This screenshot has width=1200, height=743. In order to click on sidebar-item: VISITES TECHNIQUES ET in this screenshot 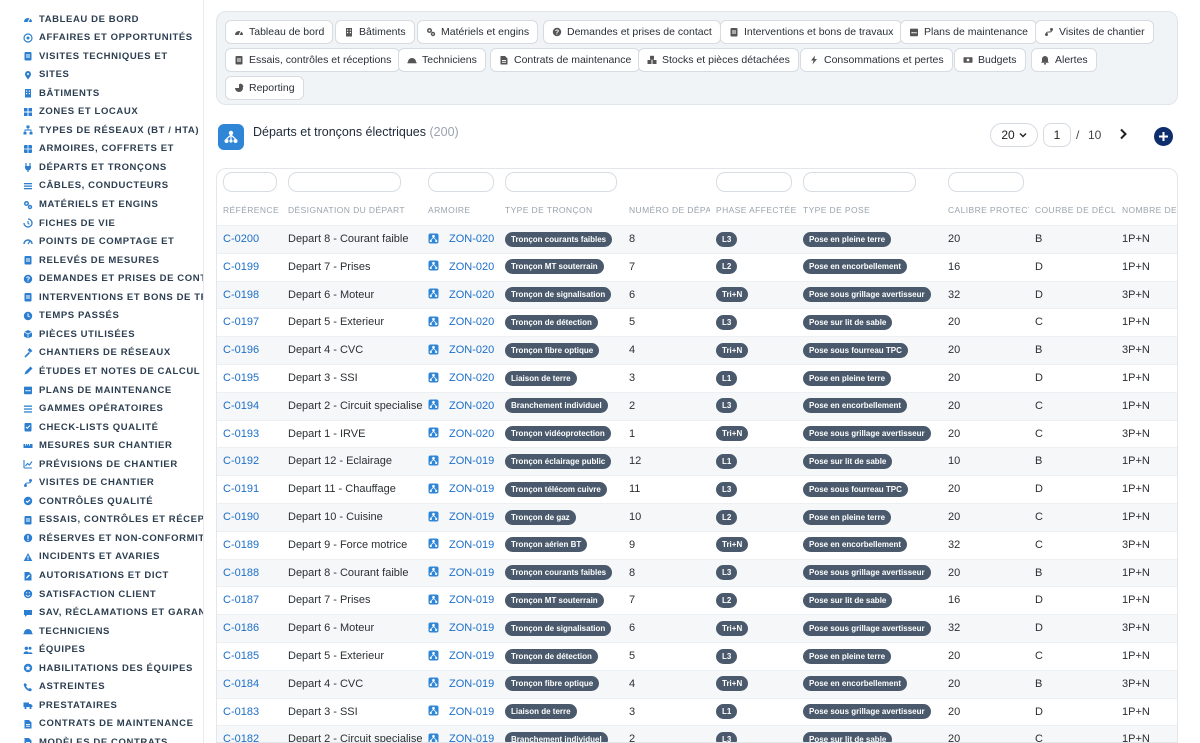, I will do `click(112, 56)`.